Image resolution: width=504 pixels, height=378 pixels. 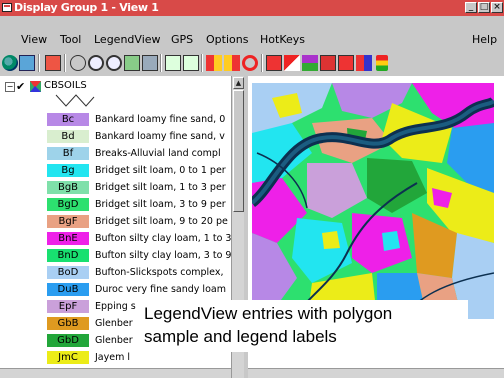 What do you see at coordinates (68, 357) in the screenshot?
I see `legend-swatch: JmC` at bounding box center [68, 357].